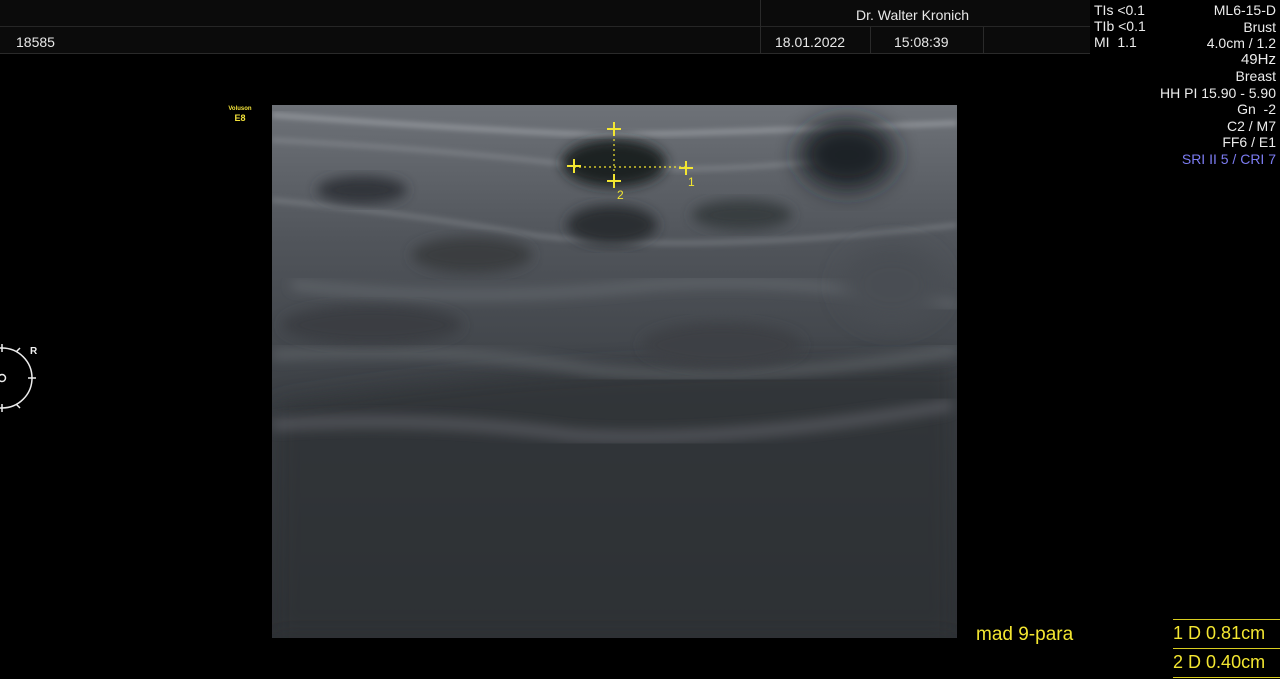 This screenshot has width=1280, height=679. Describe the element at coordinates (240, 118) in the screenshot. I see `brand-line2: E8` at that location.